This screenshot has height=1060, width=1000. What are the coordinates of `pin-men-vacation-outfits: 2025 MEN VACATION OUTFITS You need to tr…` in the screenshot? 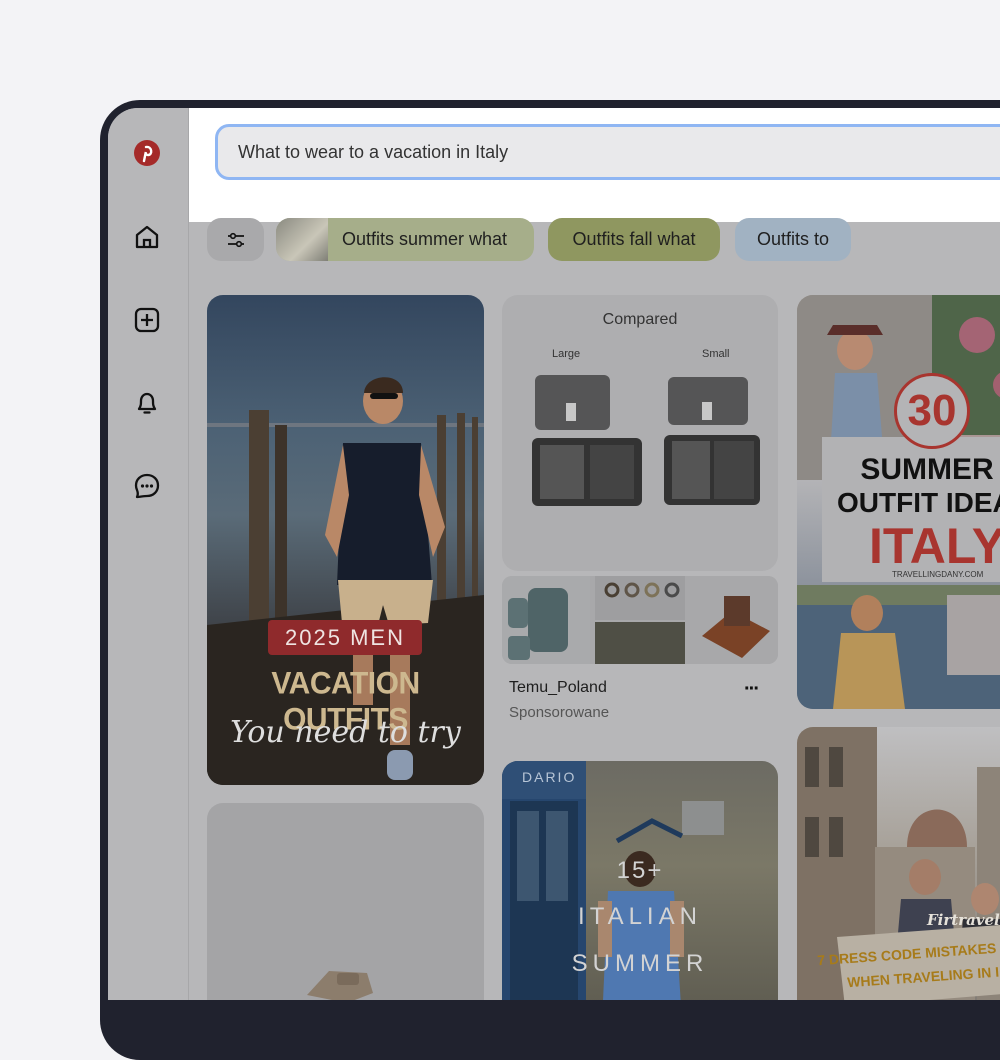 It's located at (345, 540).